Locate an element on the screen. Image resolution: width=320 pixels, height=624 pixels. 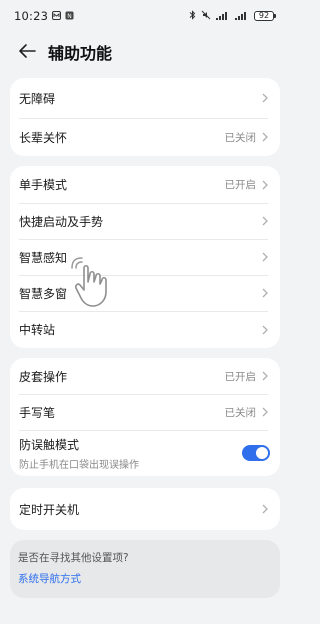
setting-label: 手写笔 is located at coordinates (37, 412).